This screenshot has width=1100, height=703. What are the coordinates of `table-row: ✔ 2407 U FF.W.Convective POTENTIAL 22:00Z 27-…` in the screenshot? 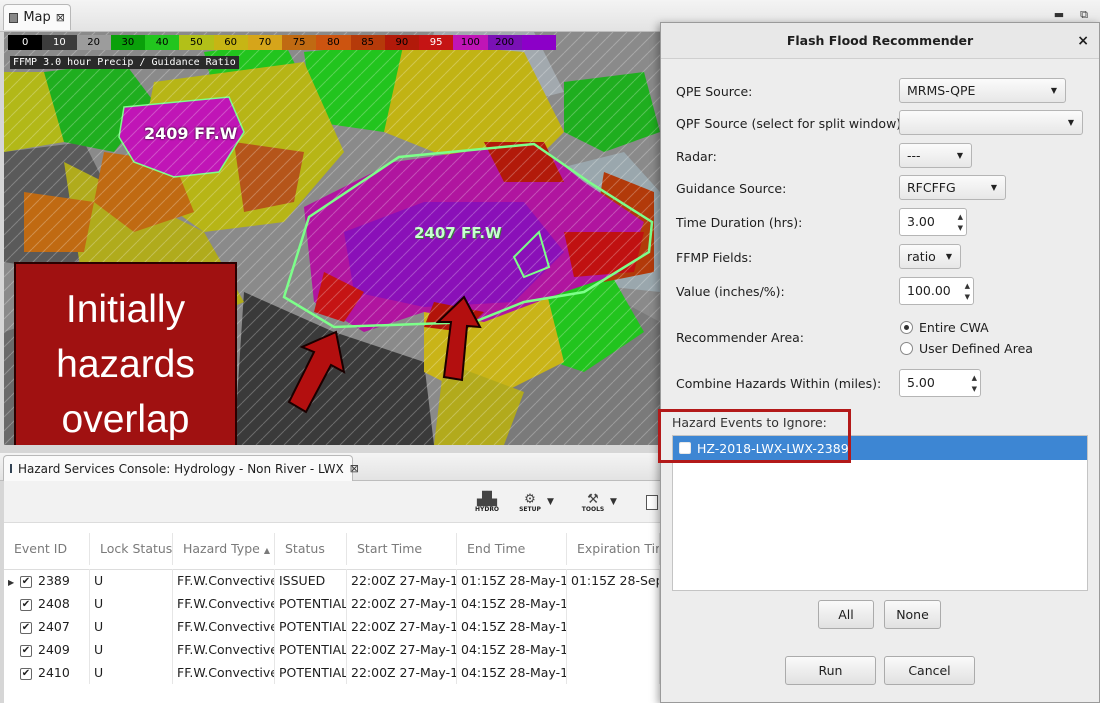 It's located at (332, 626).